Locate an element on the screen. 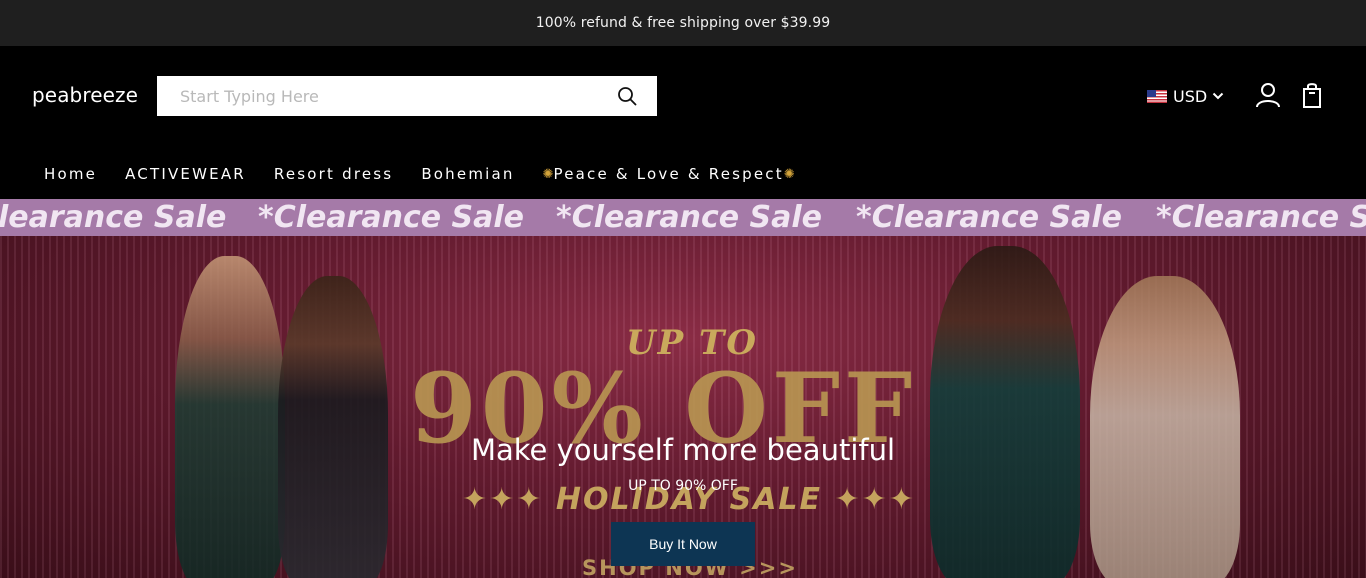  nav-item-label: ACTIVEWEAR is located at coordinates (185, 174).